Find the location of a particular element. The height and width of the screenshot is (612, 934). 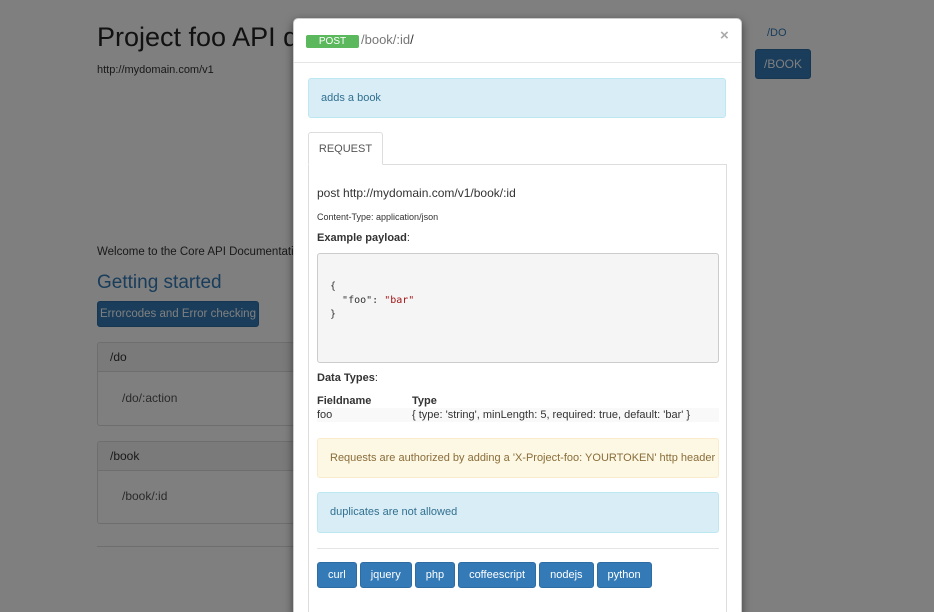

coffeescript-button: coffeescript is located at coordinates (497, 575).